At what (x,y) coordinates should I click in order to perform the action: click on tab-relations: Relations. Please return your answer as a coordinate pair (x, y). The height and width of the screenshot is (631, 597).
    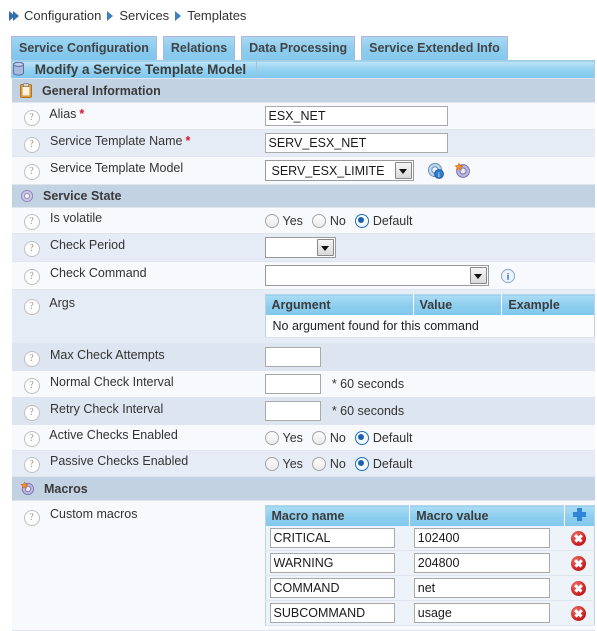
    Looking at the image, I should click on (199, 48).